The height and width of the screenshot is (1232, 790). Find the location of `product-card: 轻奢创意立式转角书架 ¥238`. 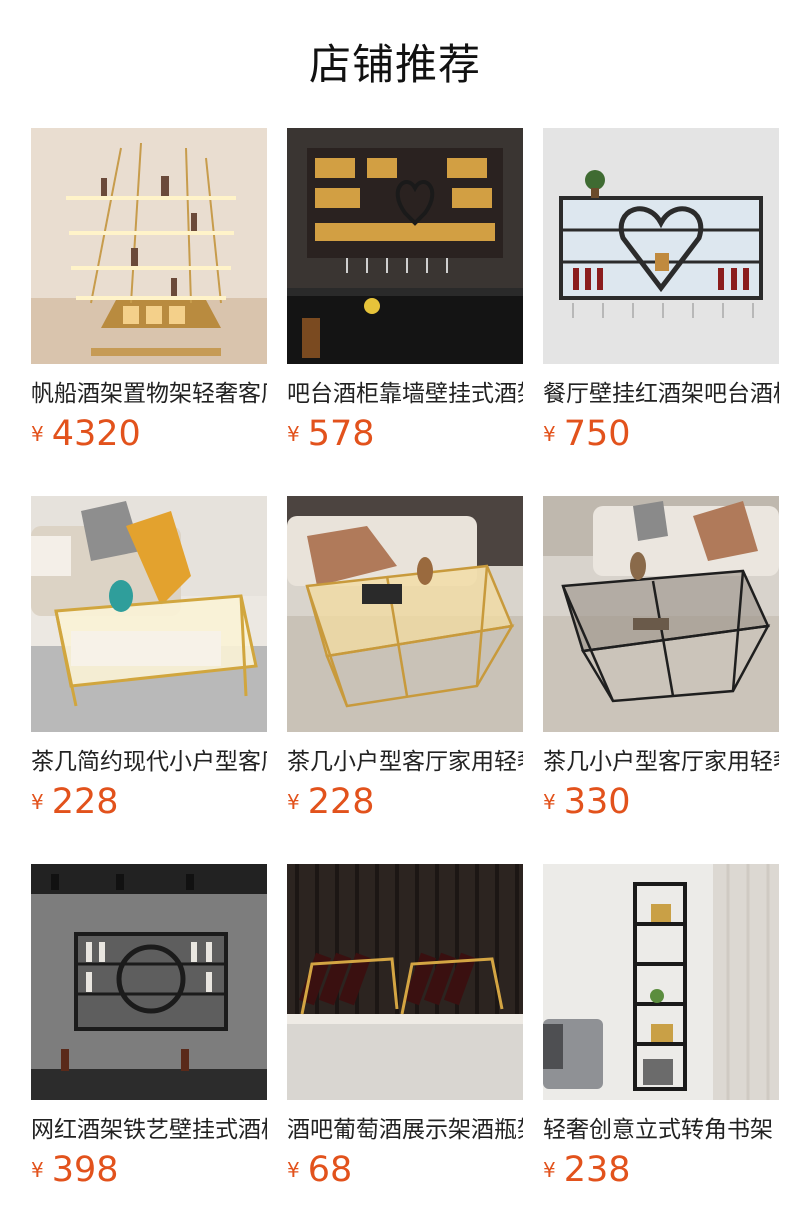

product-card: 轻奢创意立式转角书架 ¥238 is located at coordinates (661, 1034).